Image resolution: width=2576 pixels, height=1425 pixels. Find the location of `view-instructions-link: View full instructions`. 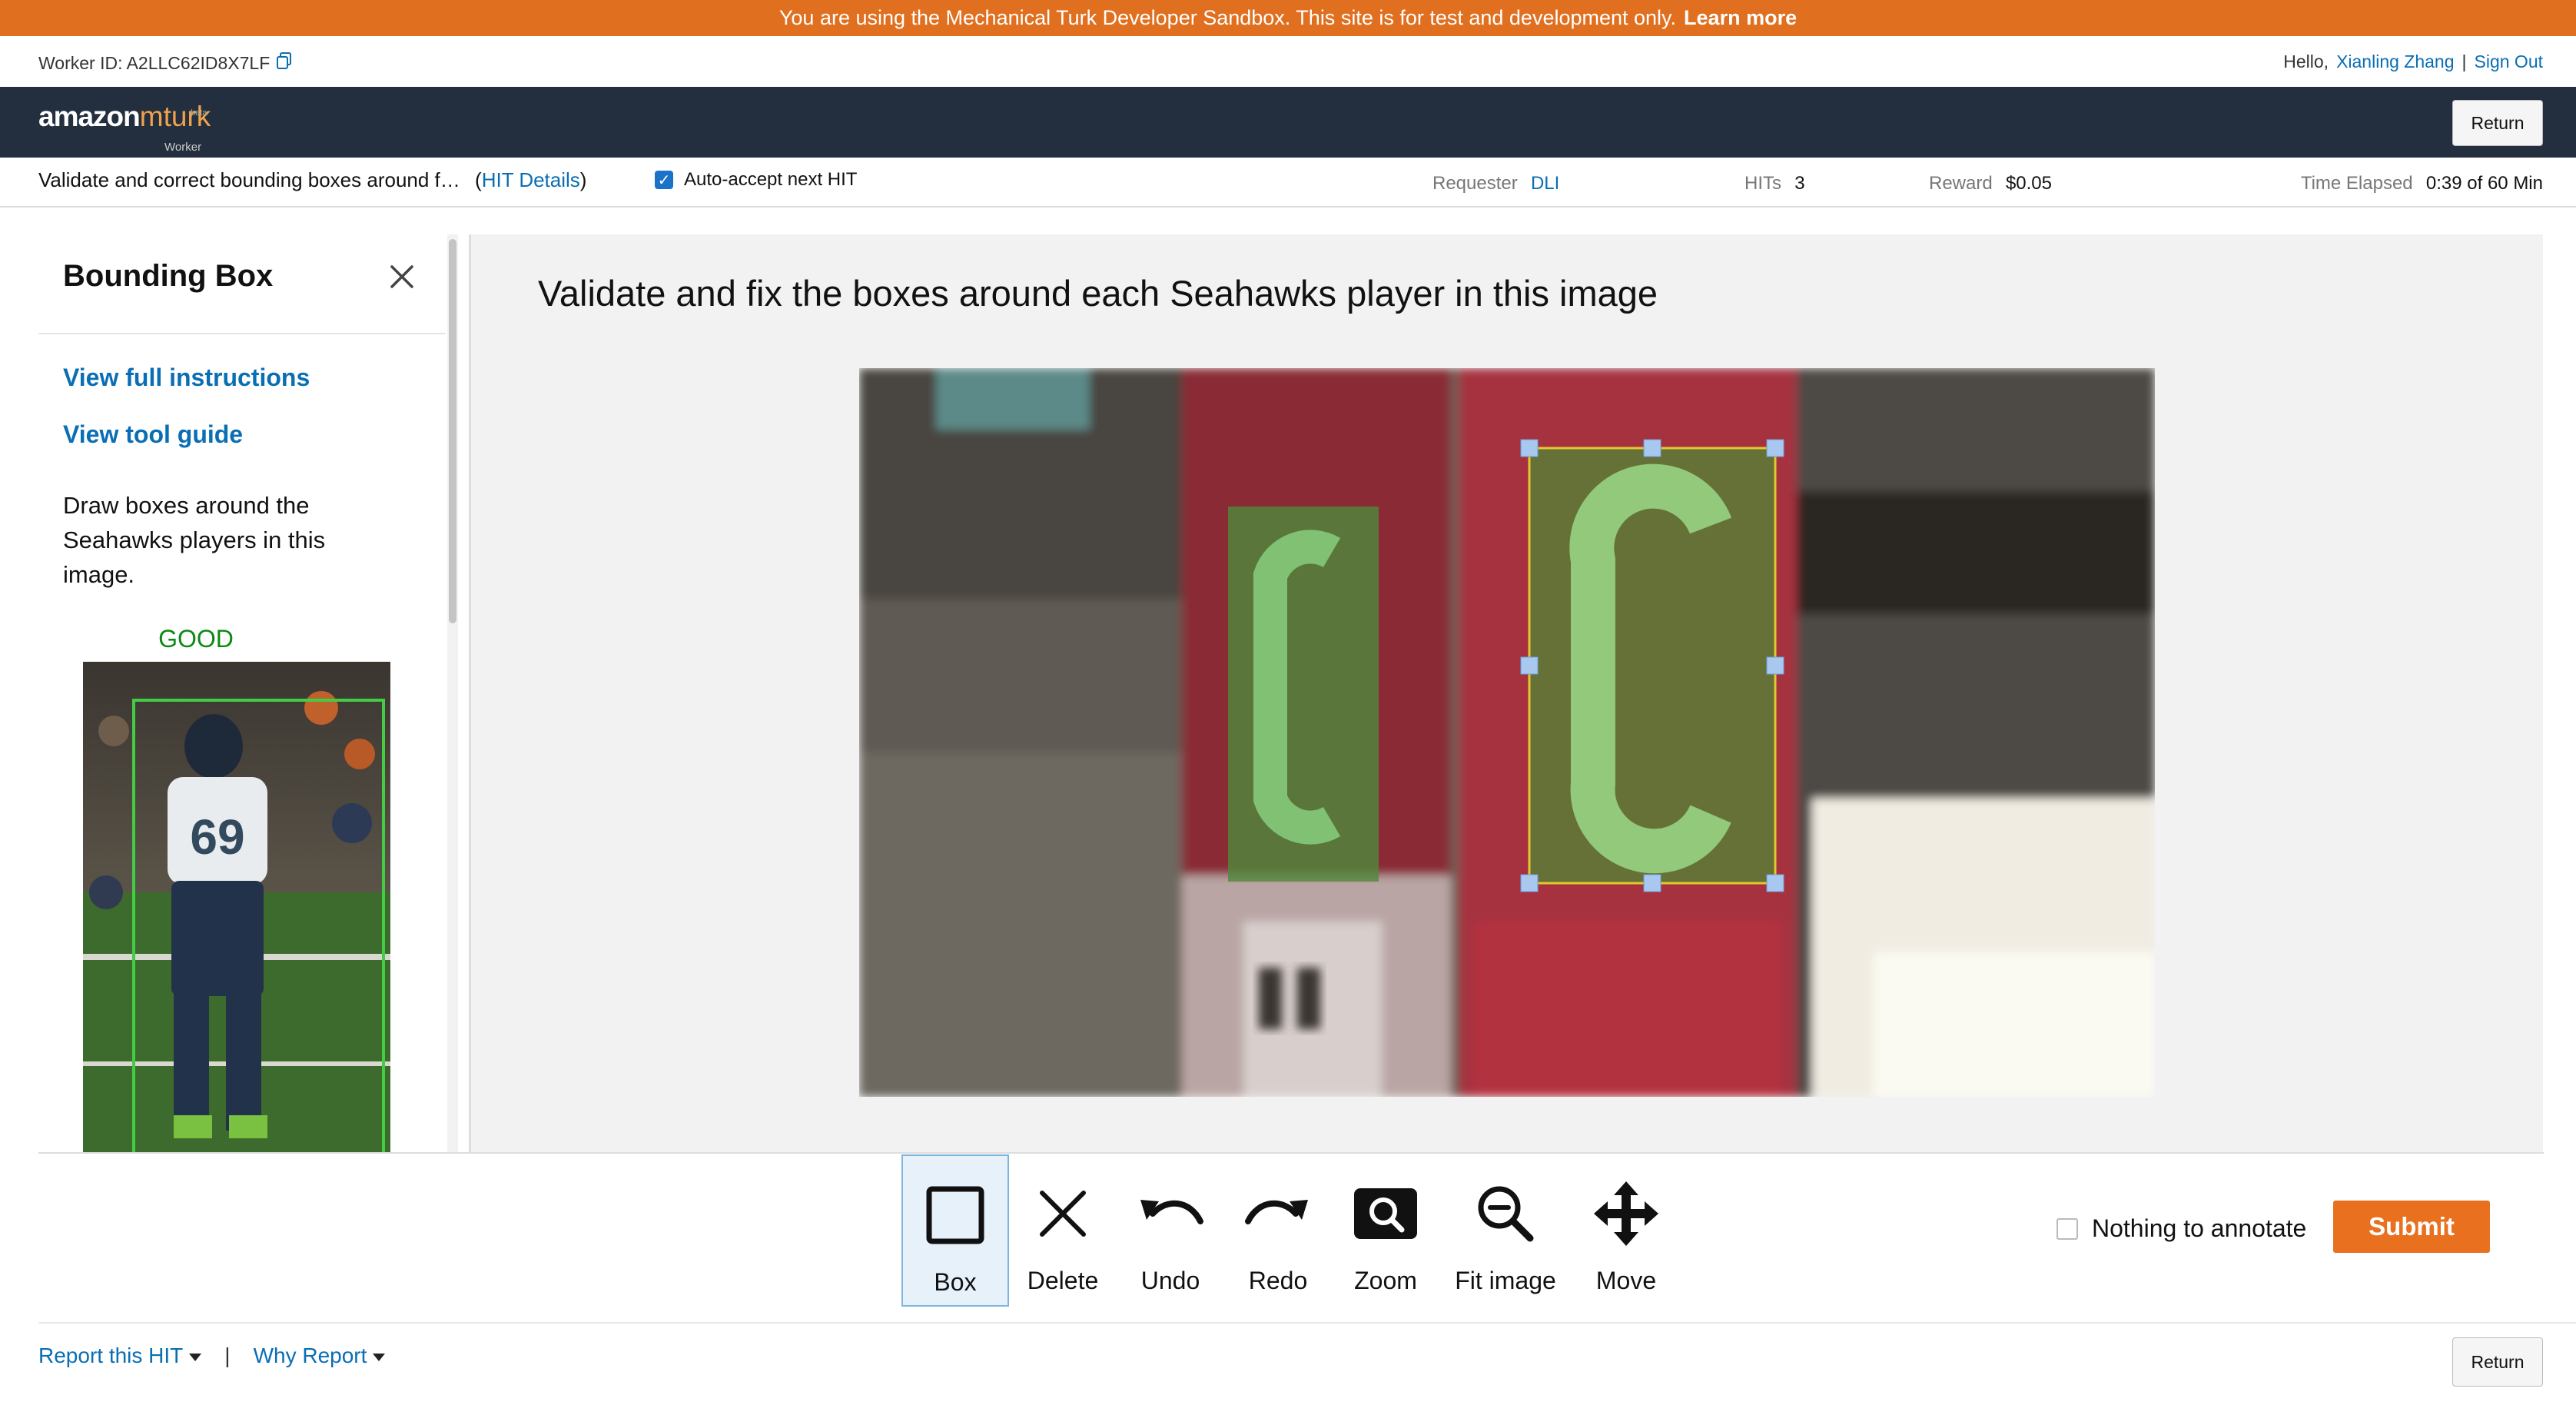

view-instructions-link: View full instructions is located at coordinates (186, 378).